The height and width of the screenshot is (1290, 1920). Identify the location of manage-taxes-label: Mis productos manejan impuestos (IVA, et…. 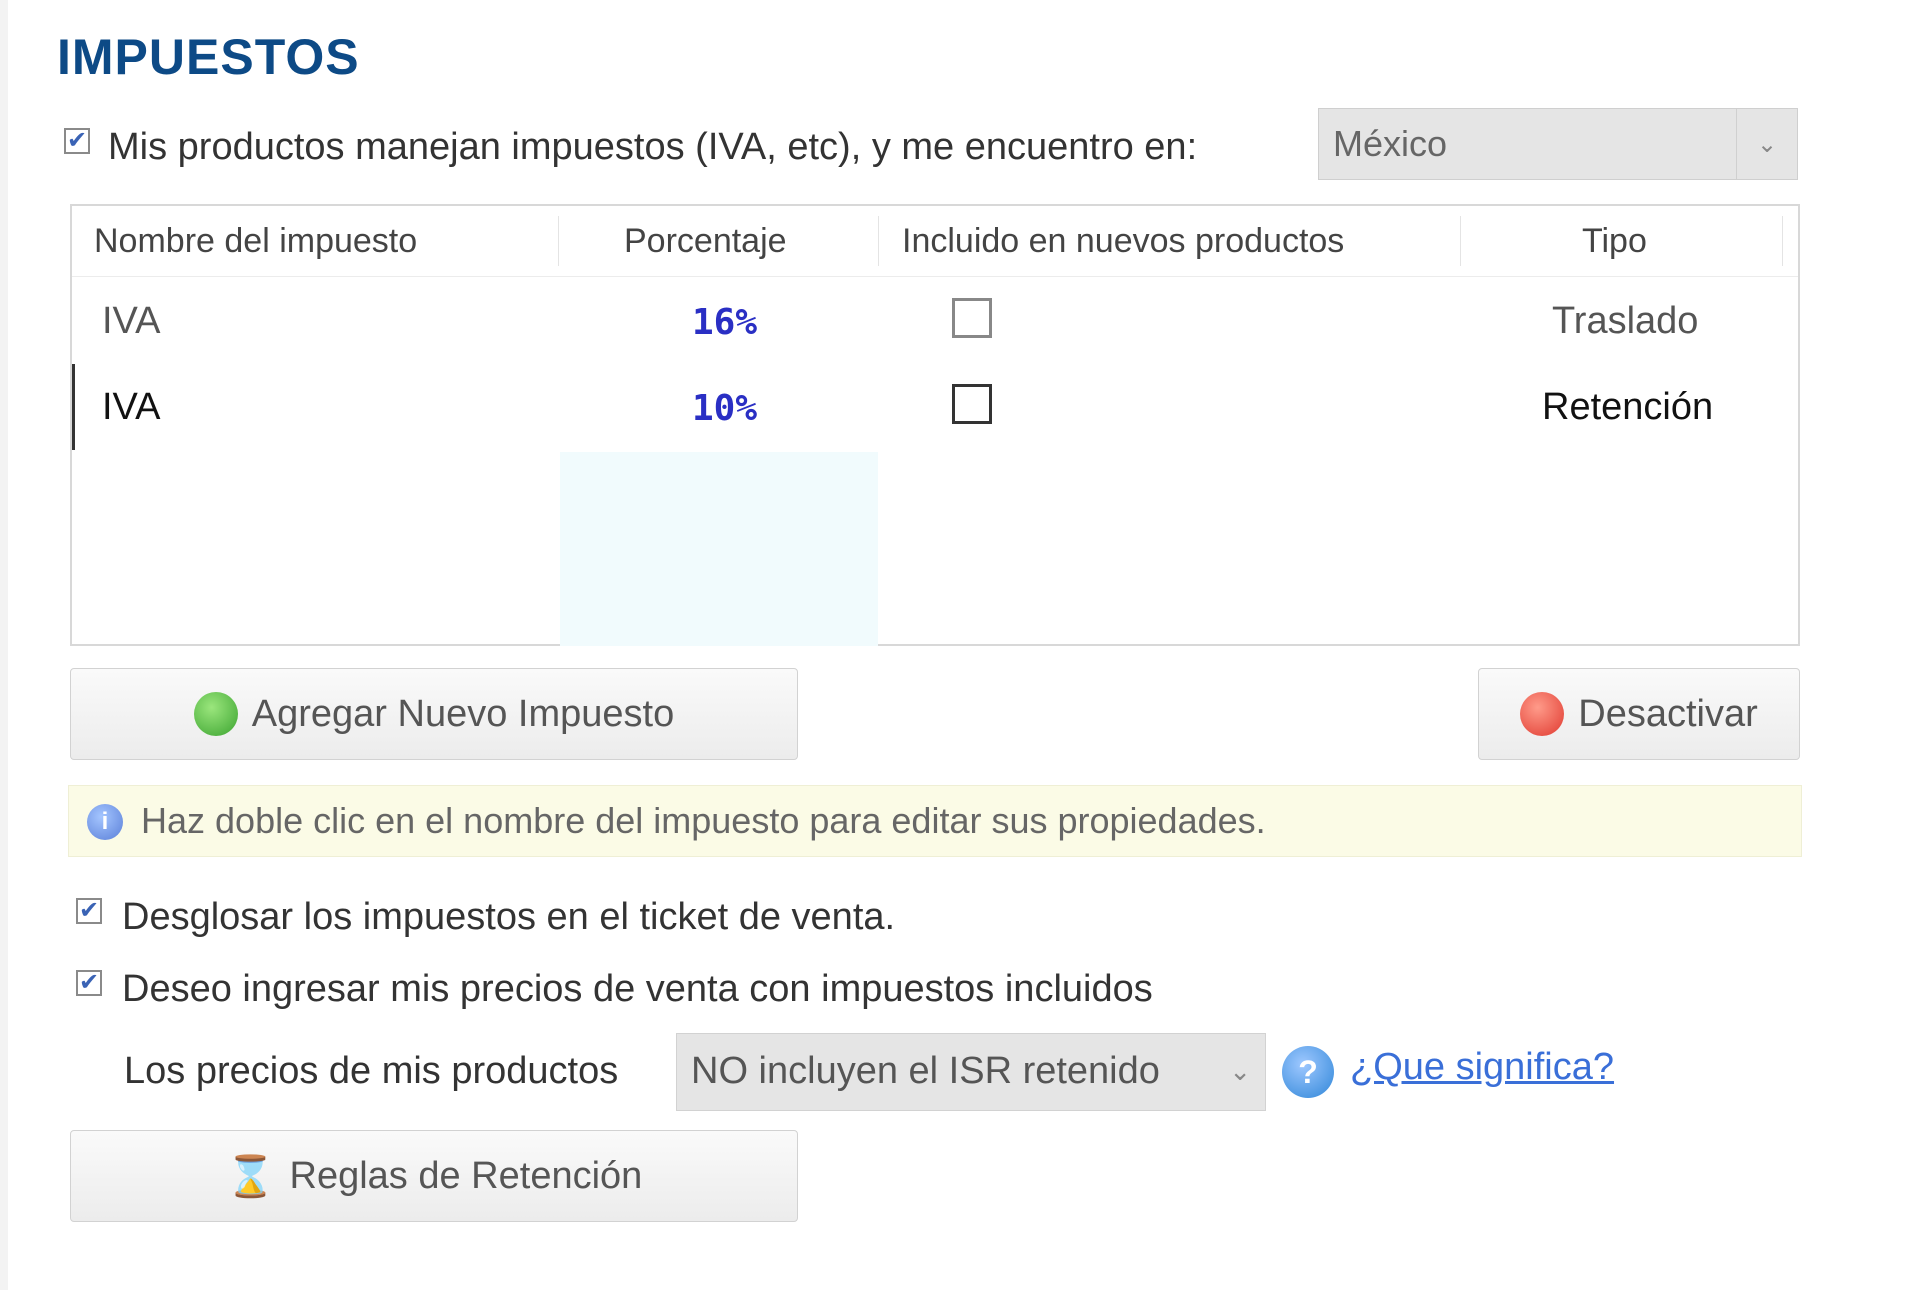
(653, 147).